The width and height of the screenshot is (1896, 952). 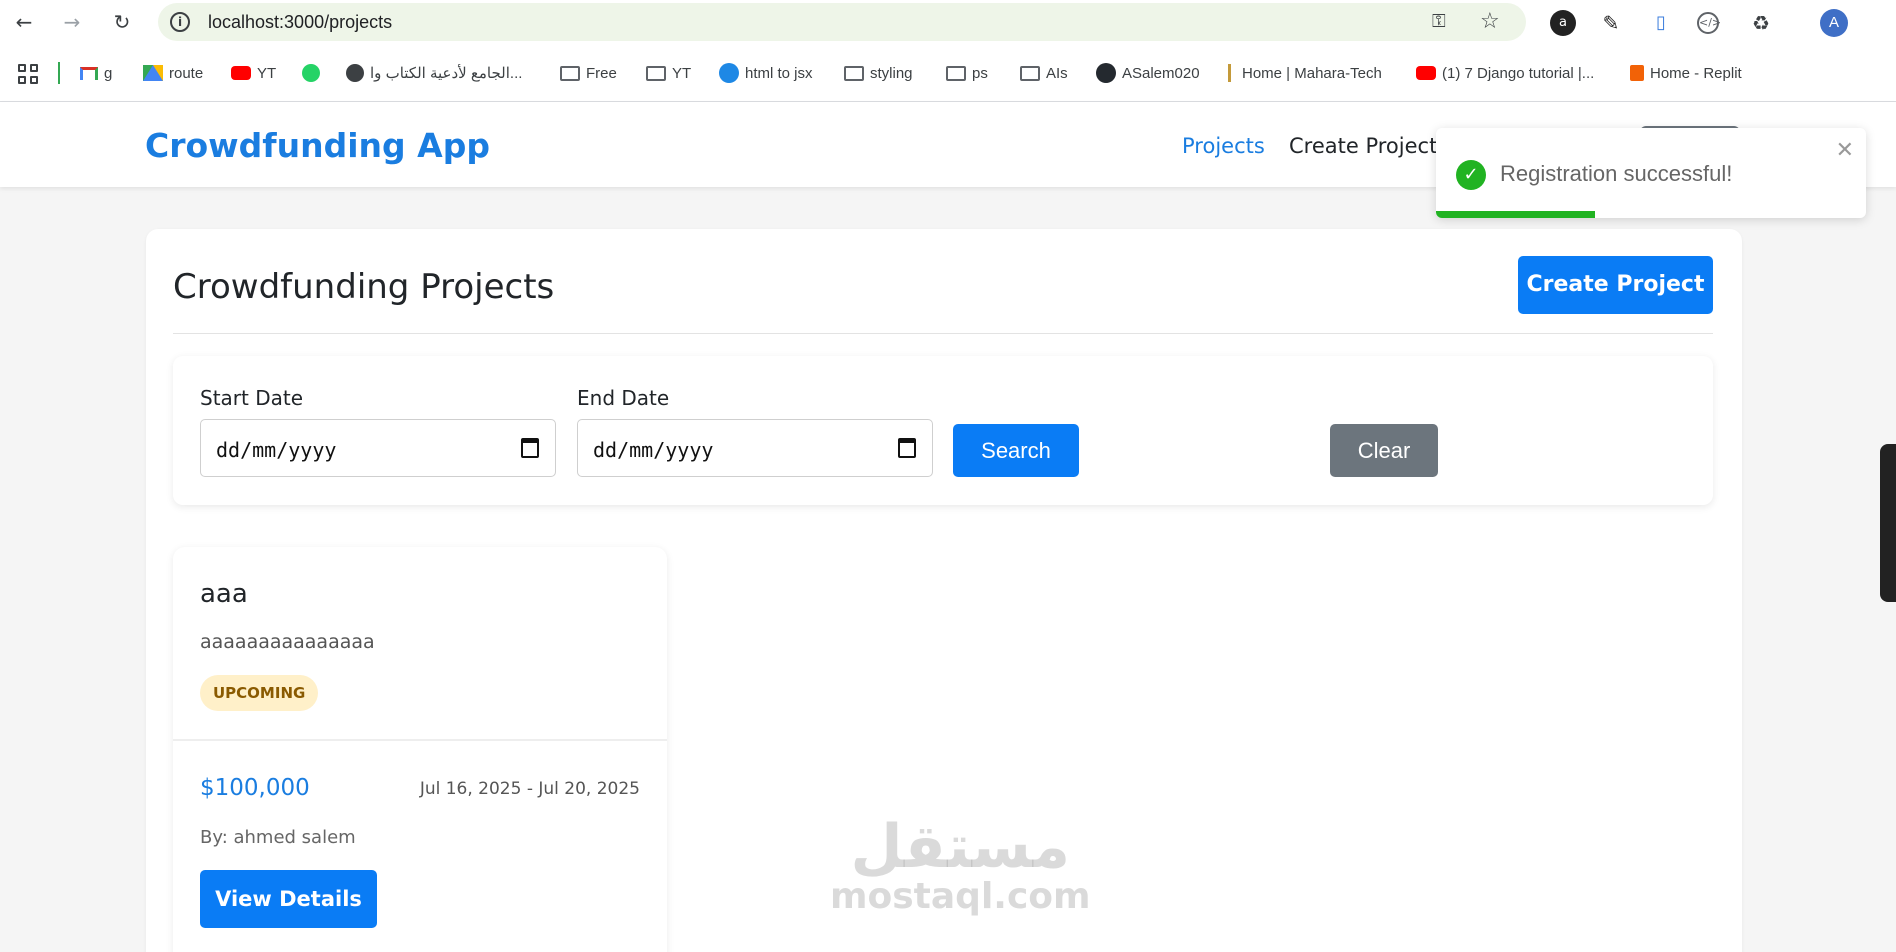 What do you see at coordinates (180, 22) in the screenshot?
I see `site-info-icon: i` at bounding box center [180, 22].